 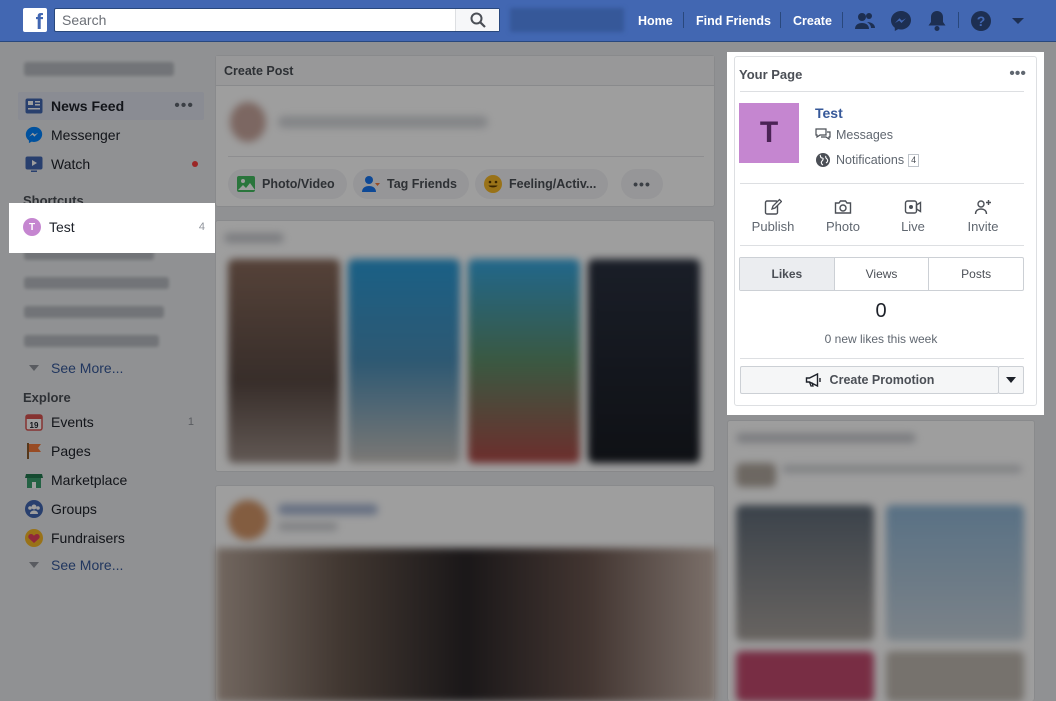 I want to click on tag-friends-button: Tag Friends, so click(x=411, y=184).